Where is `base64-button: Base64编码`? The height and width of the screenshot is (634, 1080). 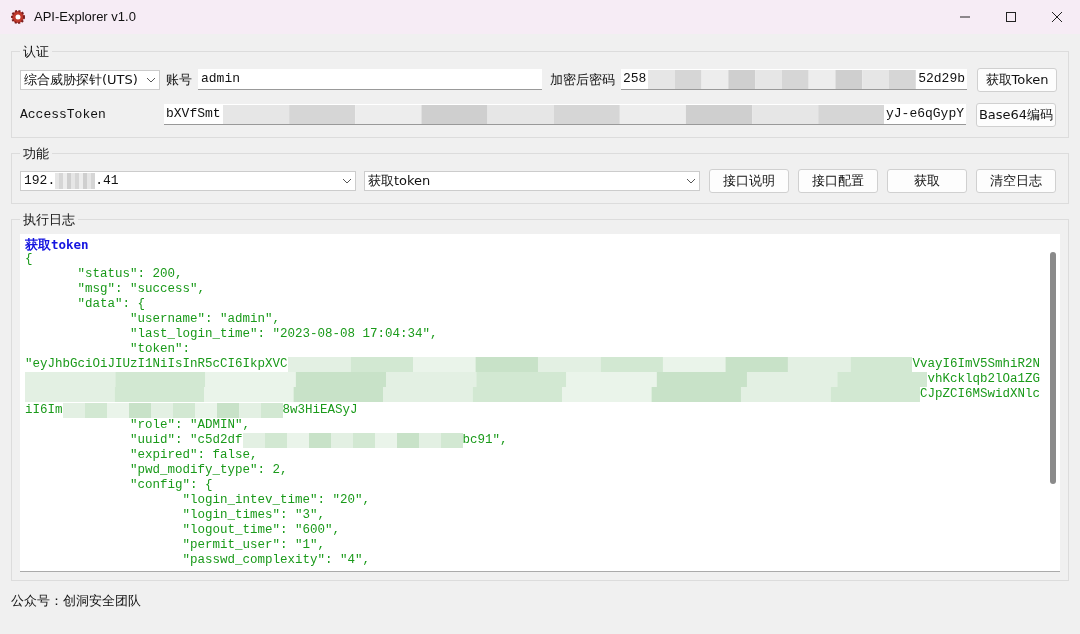 base64-button: Base64编码 is located at coordinates (1016, 114).